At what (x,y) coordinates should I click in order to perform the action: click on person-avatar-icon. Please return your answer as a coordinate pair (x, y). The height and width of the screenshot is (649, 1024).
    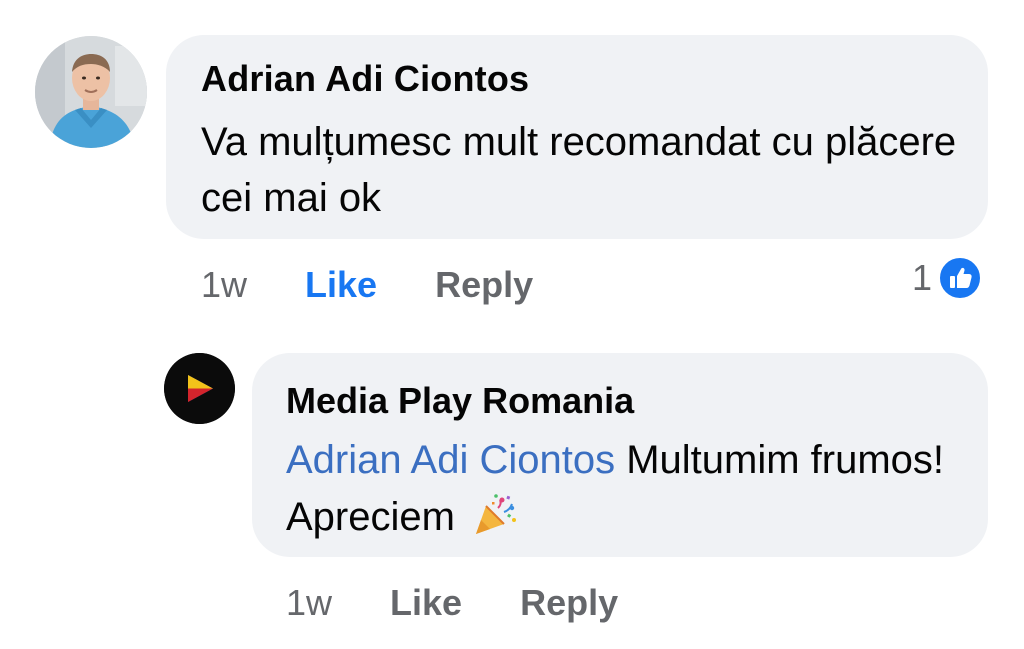
    Looking at the image, I should click on (91, 92).